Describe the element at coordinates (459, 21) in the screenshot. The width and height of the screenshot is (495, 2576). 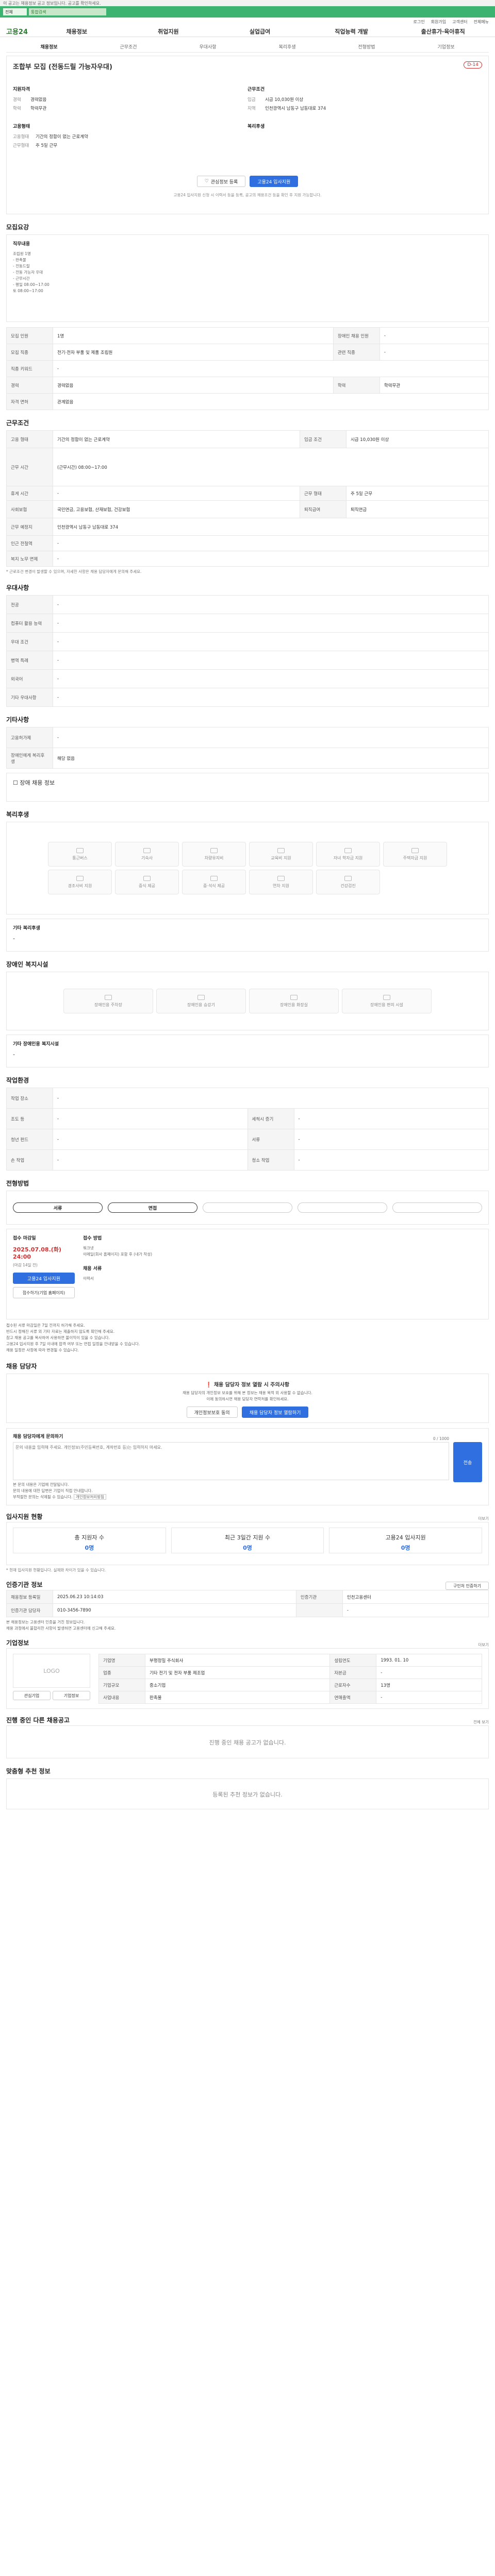
I see `util-help: 고객센터` at that location.